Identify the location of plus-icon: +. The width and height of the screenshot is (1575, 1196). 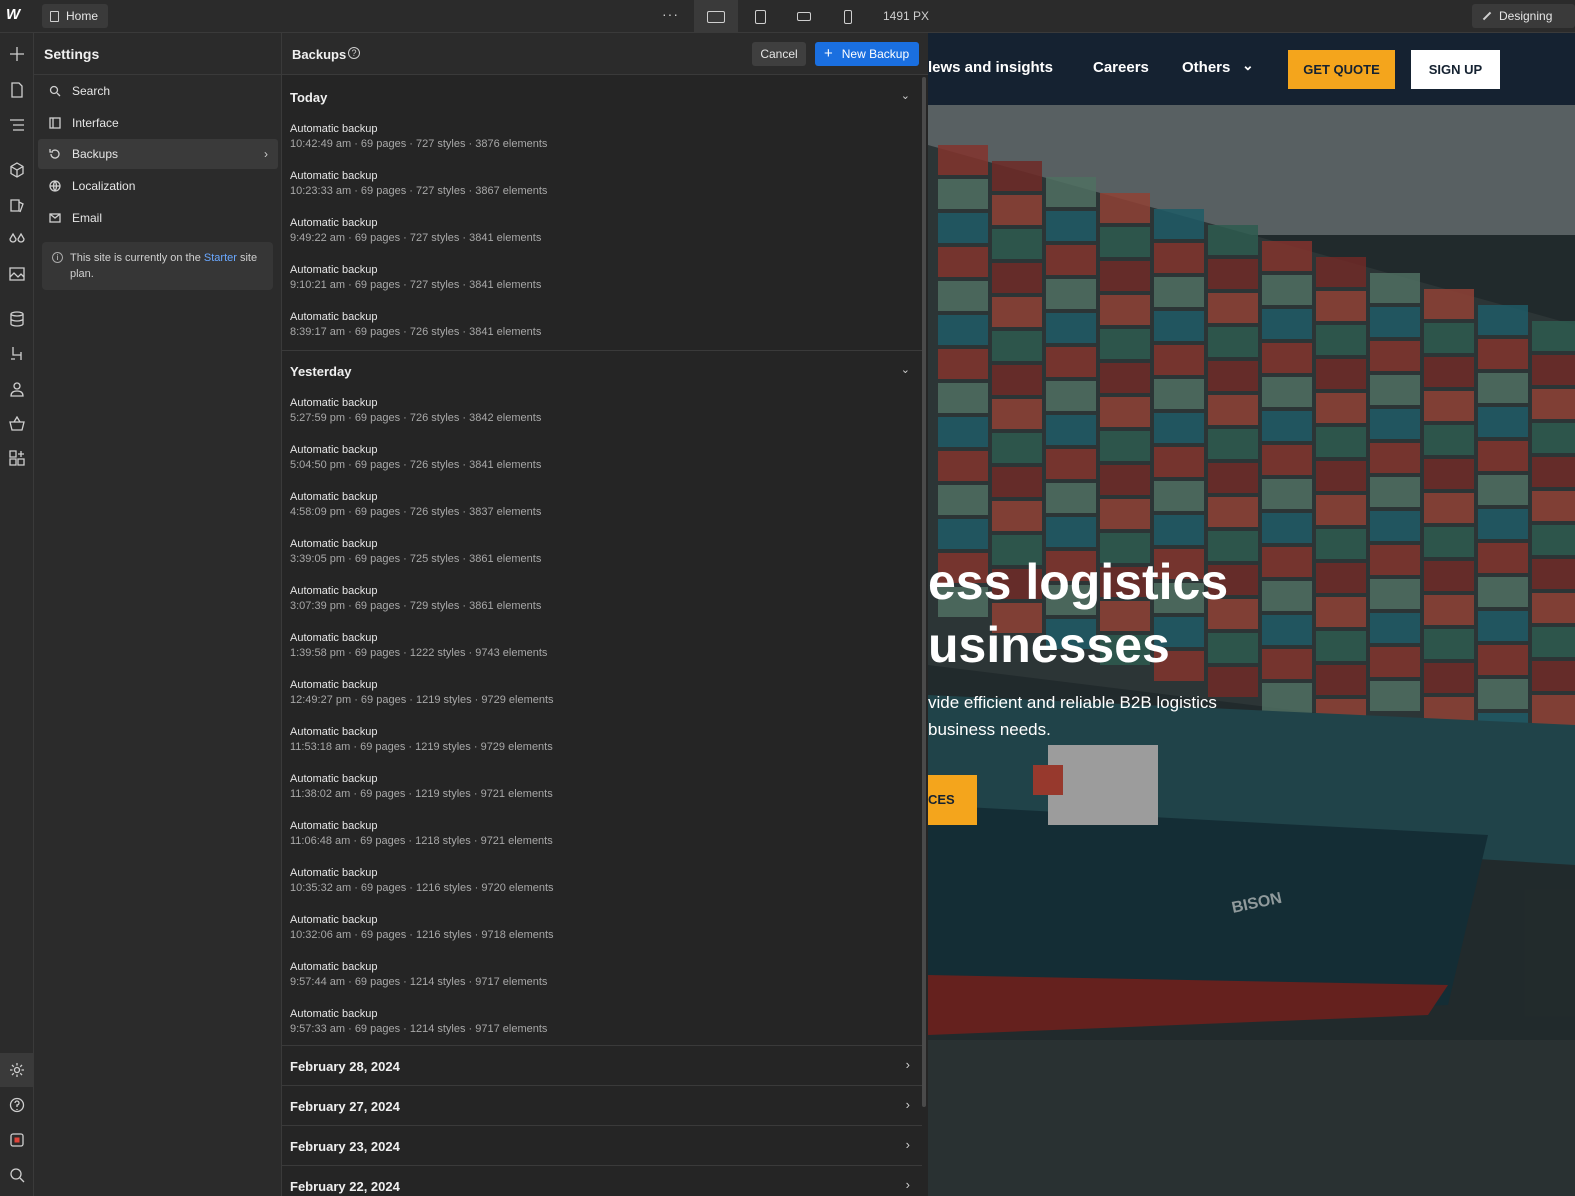
(828, 53).